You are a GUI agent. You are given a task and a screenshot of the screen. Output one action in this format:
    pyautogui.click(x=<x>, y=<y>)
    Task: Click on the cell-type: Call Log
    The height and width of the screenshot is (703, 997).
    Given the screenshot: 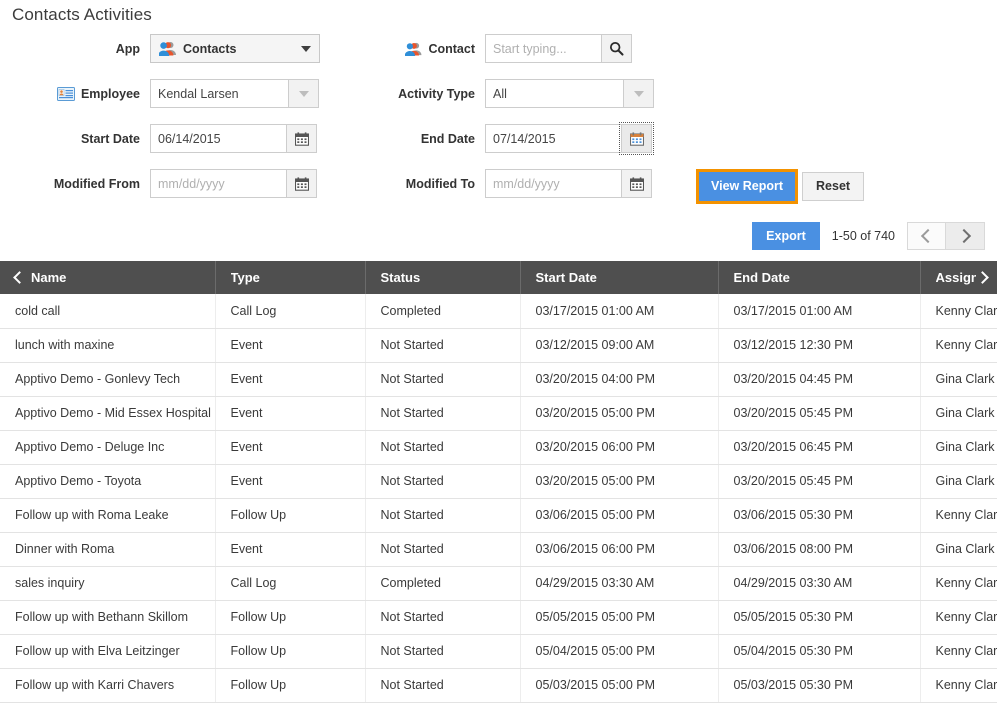 What is the action you would take?
    pyautogui.click(x=290, y=311)
    